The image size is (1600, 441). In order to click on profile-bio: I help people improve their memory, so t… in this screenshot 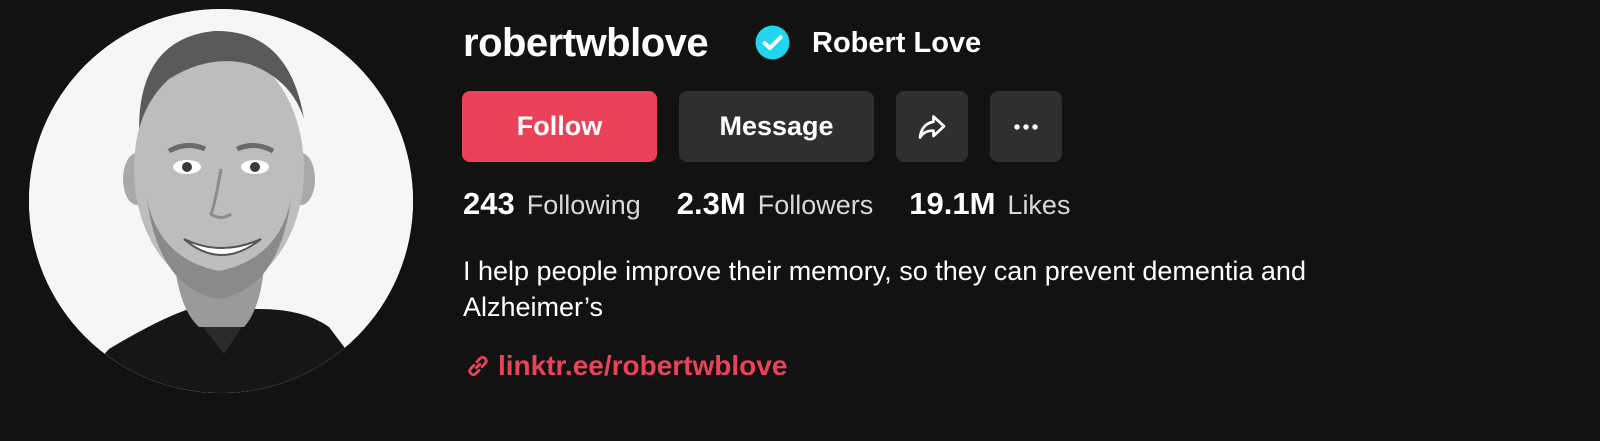, I will do `click(884, 289)`.